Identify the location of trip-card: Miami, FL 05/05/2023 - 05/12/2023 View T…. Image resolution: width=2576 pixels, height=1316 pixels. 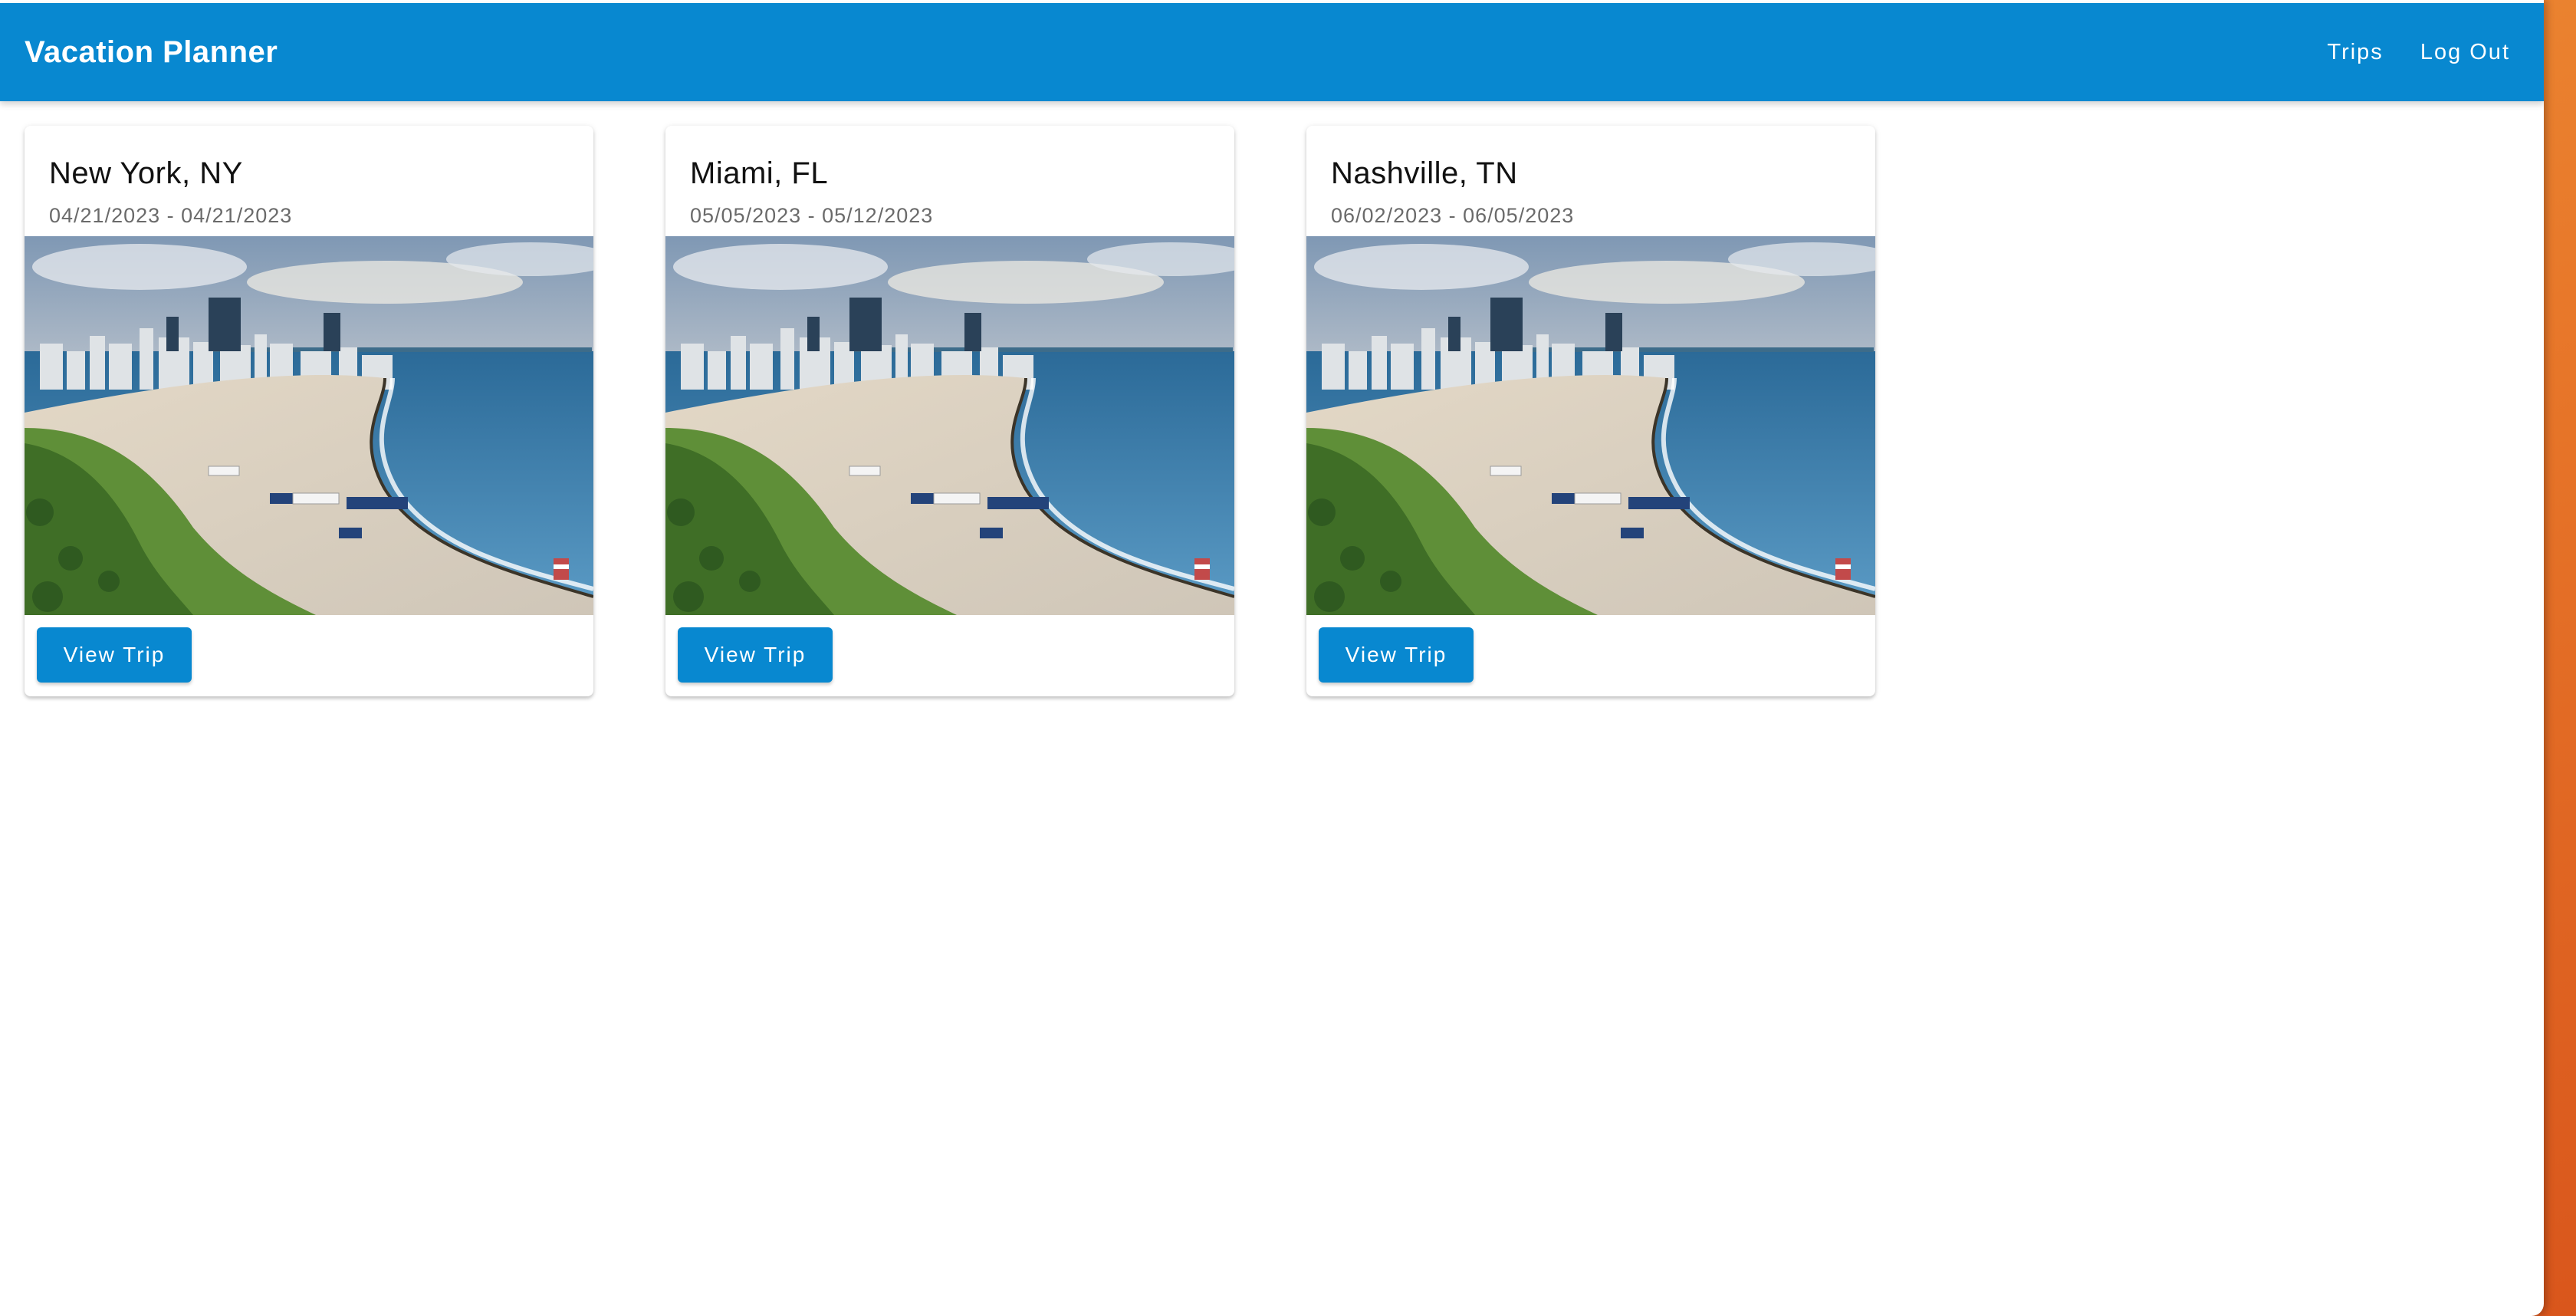
(950, 411).